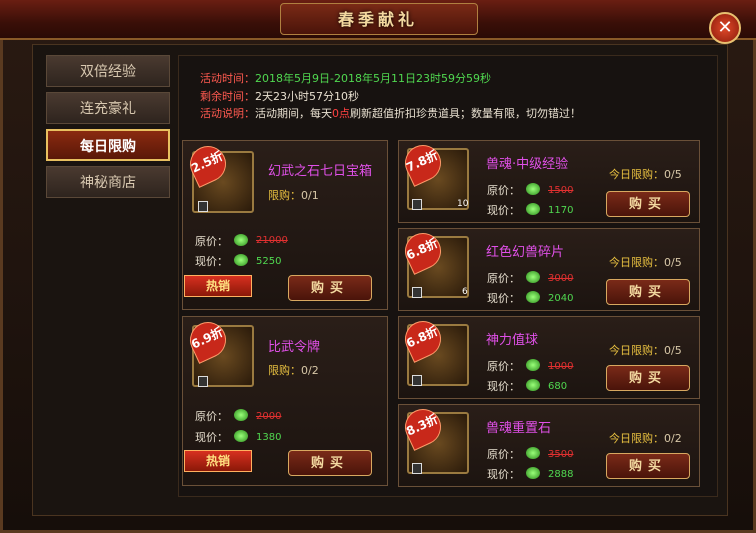 The image size is (756, 533). I want to click on limit-value: 0/2, so click(310, 370).